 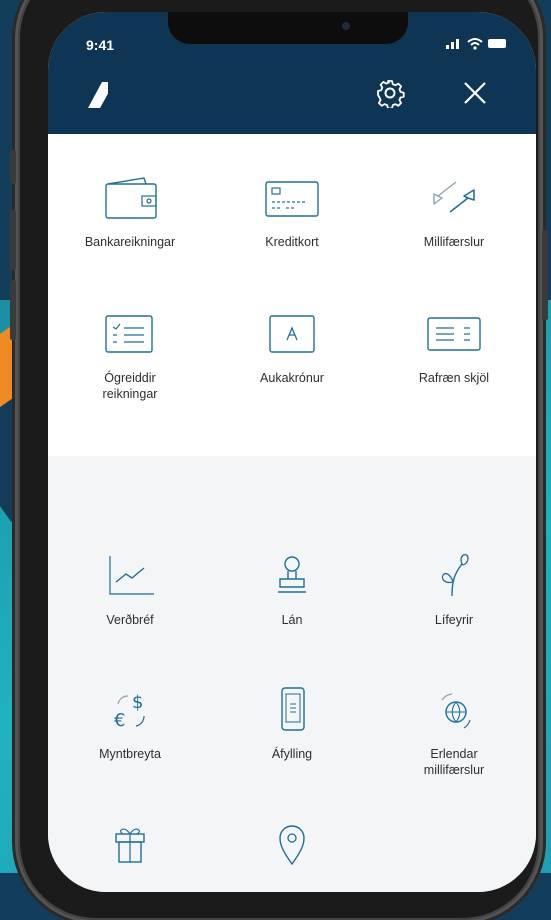 What do you see at coordinates (130, 620) in the screenshot?
I see `menu-label: Verðbréf` at bounding box center [130, 620].